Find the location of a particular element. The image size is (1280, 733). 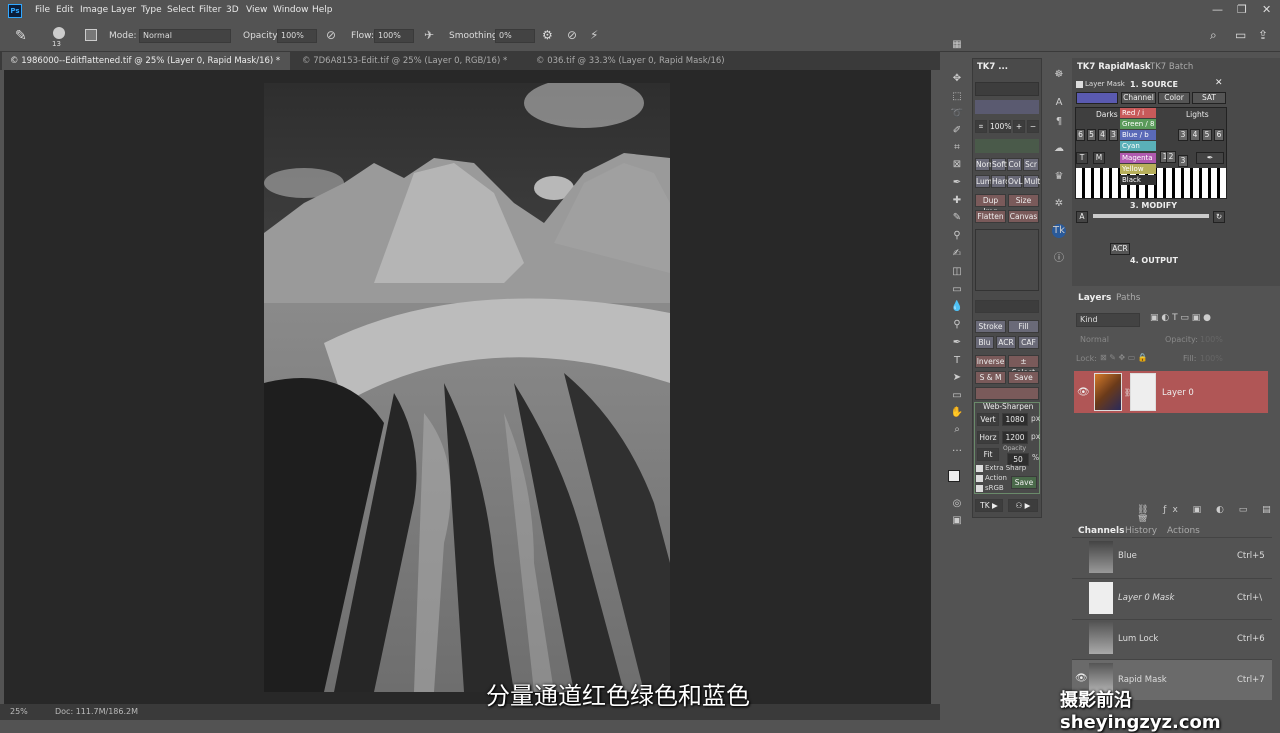

menu-file: File is located at coordinates (42, 10).